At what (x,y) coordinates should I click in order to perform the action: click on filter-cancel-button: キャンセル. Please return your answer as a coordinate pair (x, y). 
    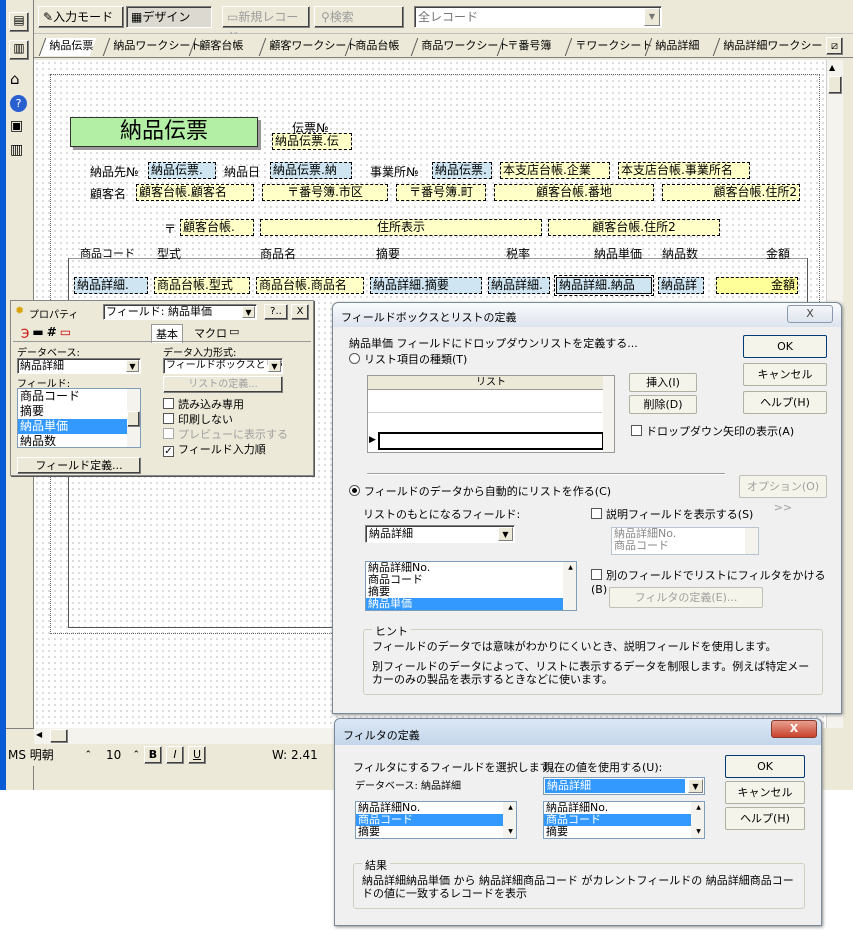
    Looking at the image, I should click on (765, 792).